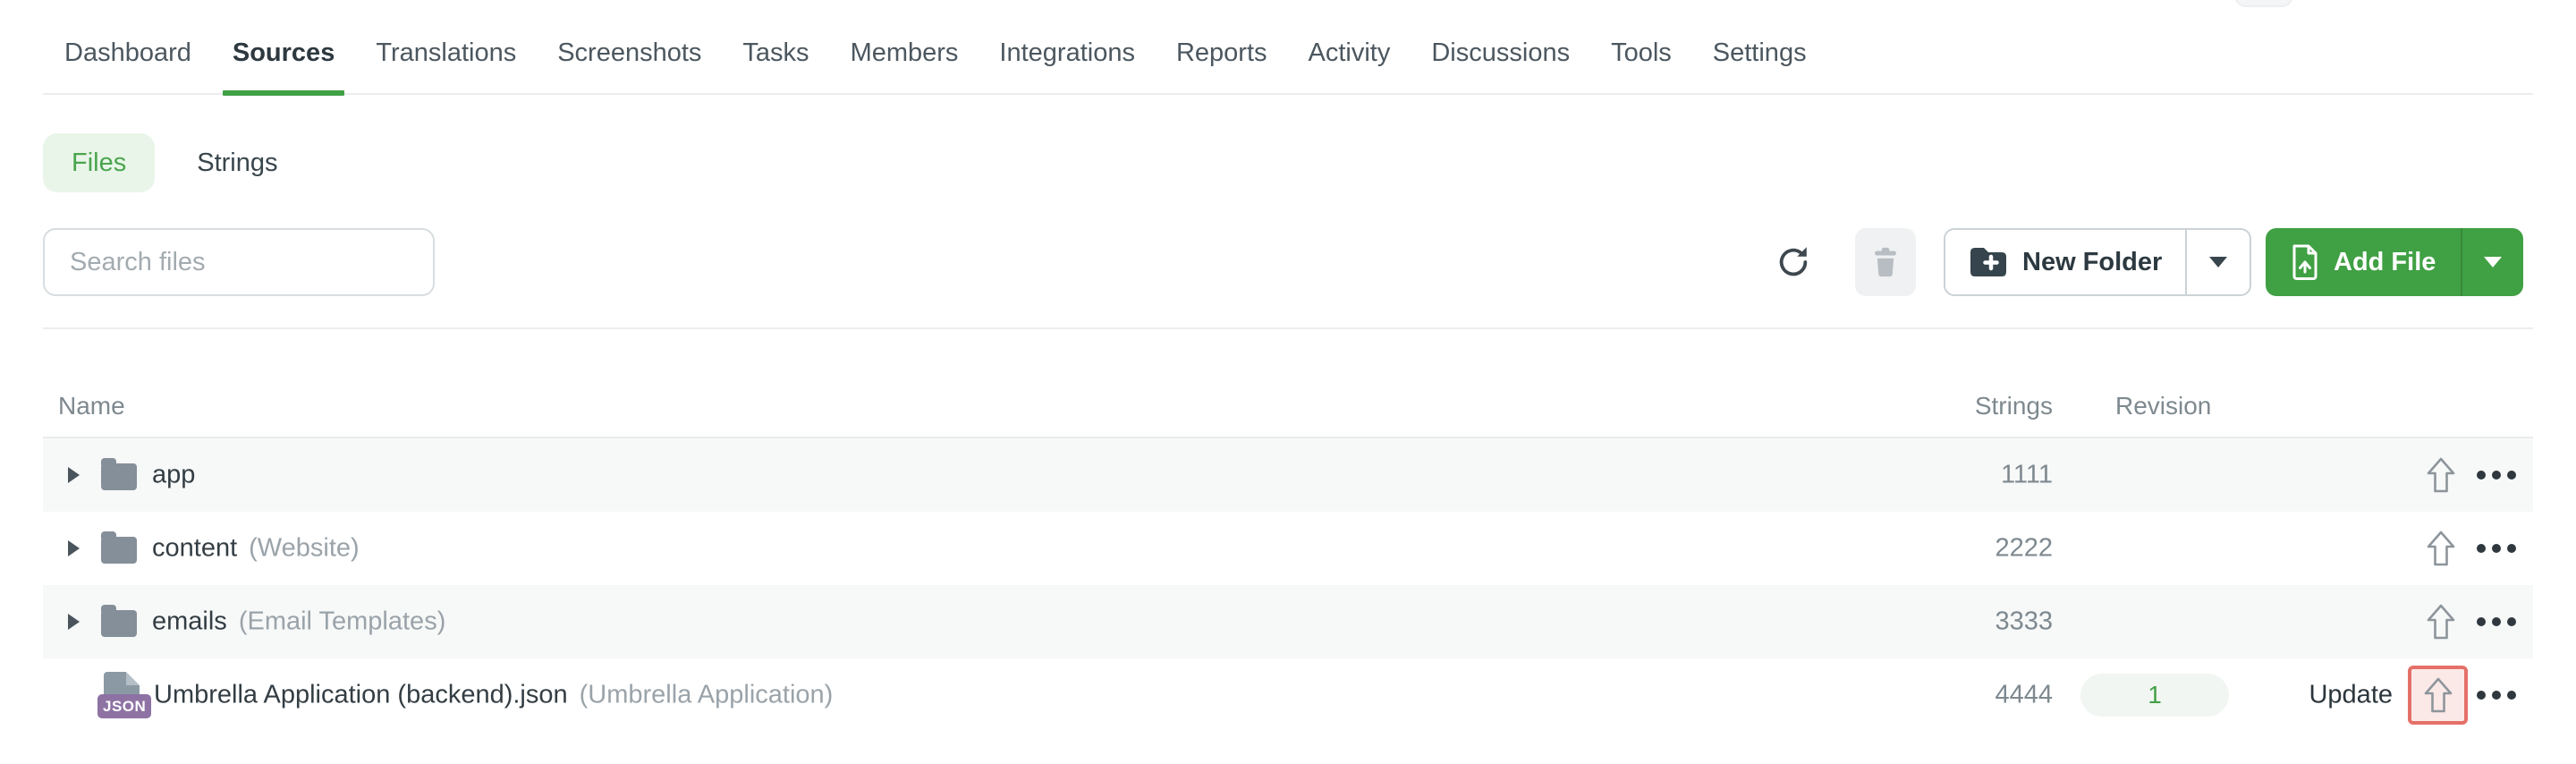 The width and height of the screenshot is (2576, 764). I want to click on refresh-icon, so click(1793, 262).